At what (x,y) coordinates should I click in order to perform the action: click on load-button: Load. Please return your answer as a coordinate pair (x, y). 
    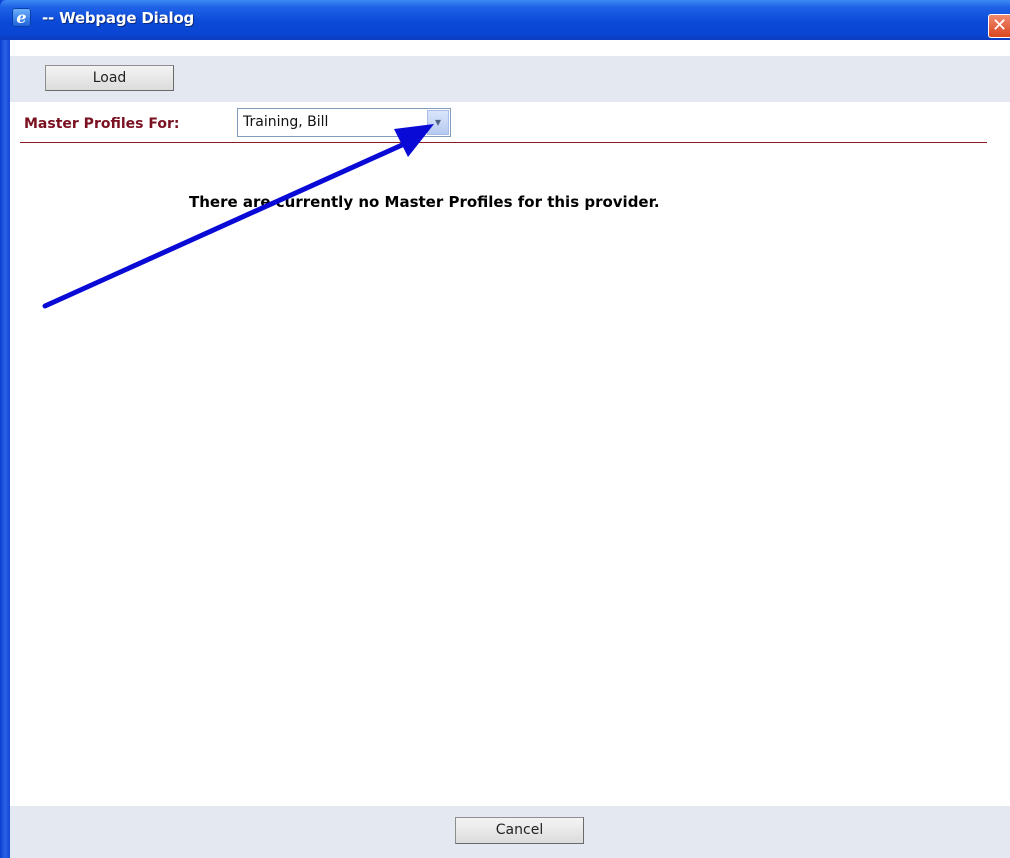
    Looking at the image, I should click on (109, 78).